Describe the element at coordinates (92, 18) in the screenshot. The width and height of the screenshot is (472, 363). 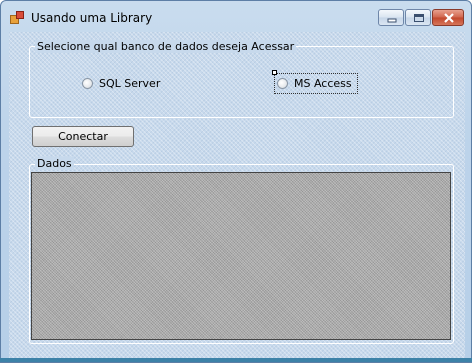
I see `window-title: Usando uma Library` at that location.